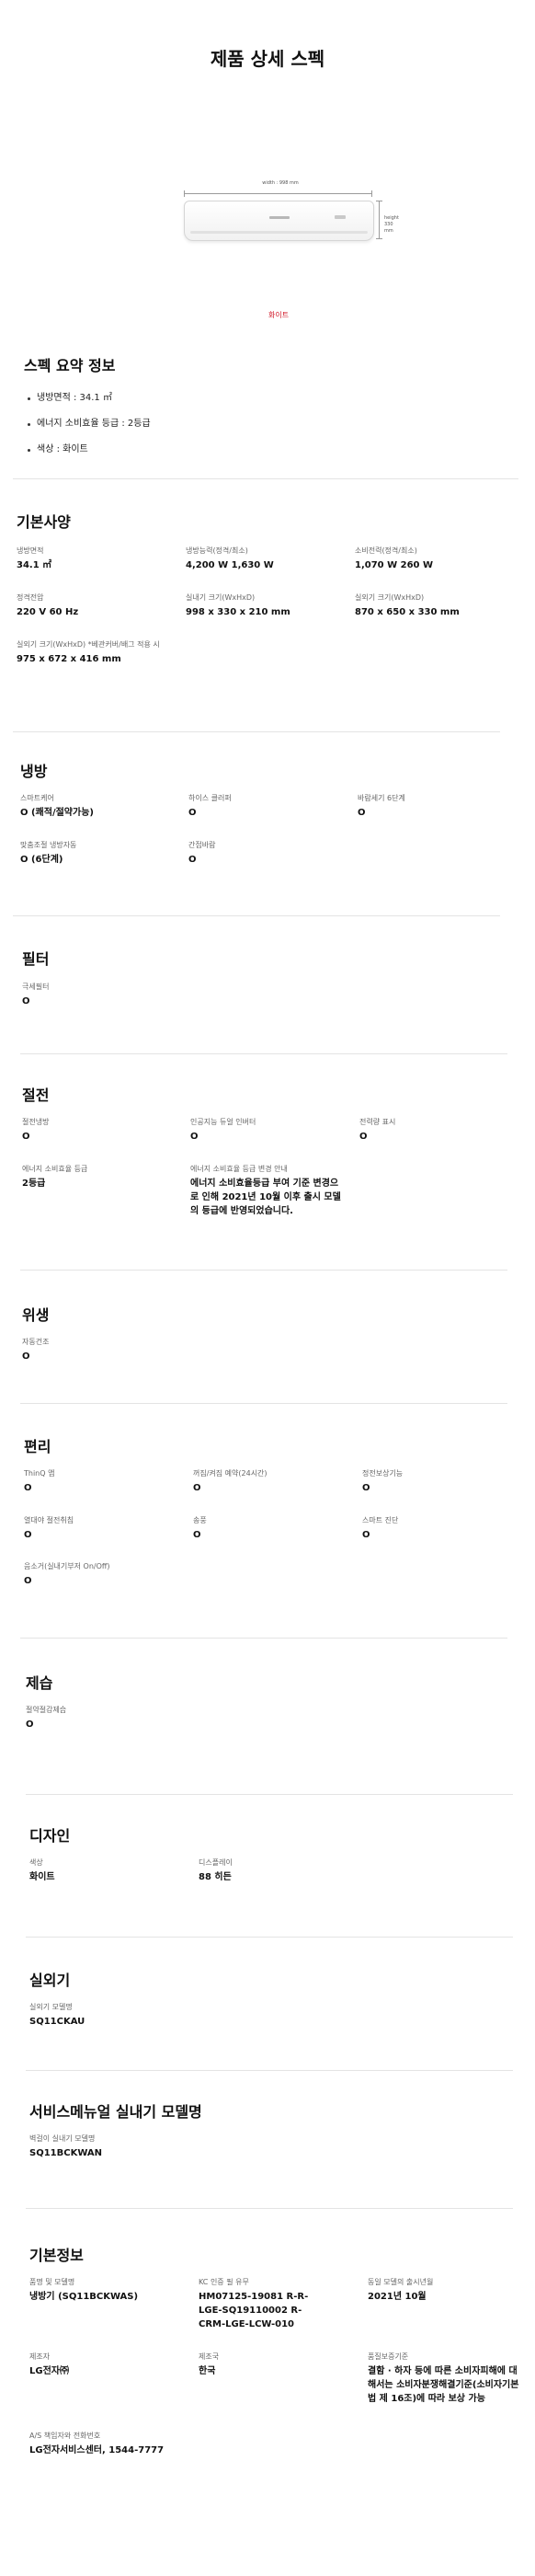 This screenshot has height=2576, width=535. I want to click on spec-value: SQ11BCKWAN, so click(66, 2153).